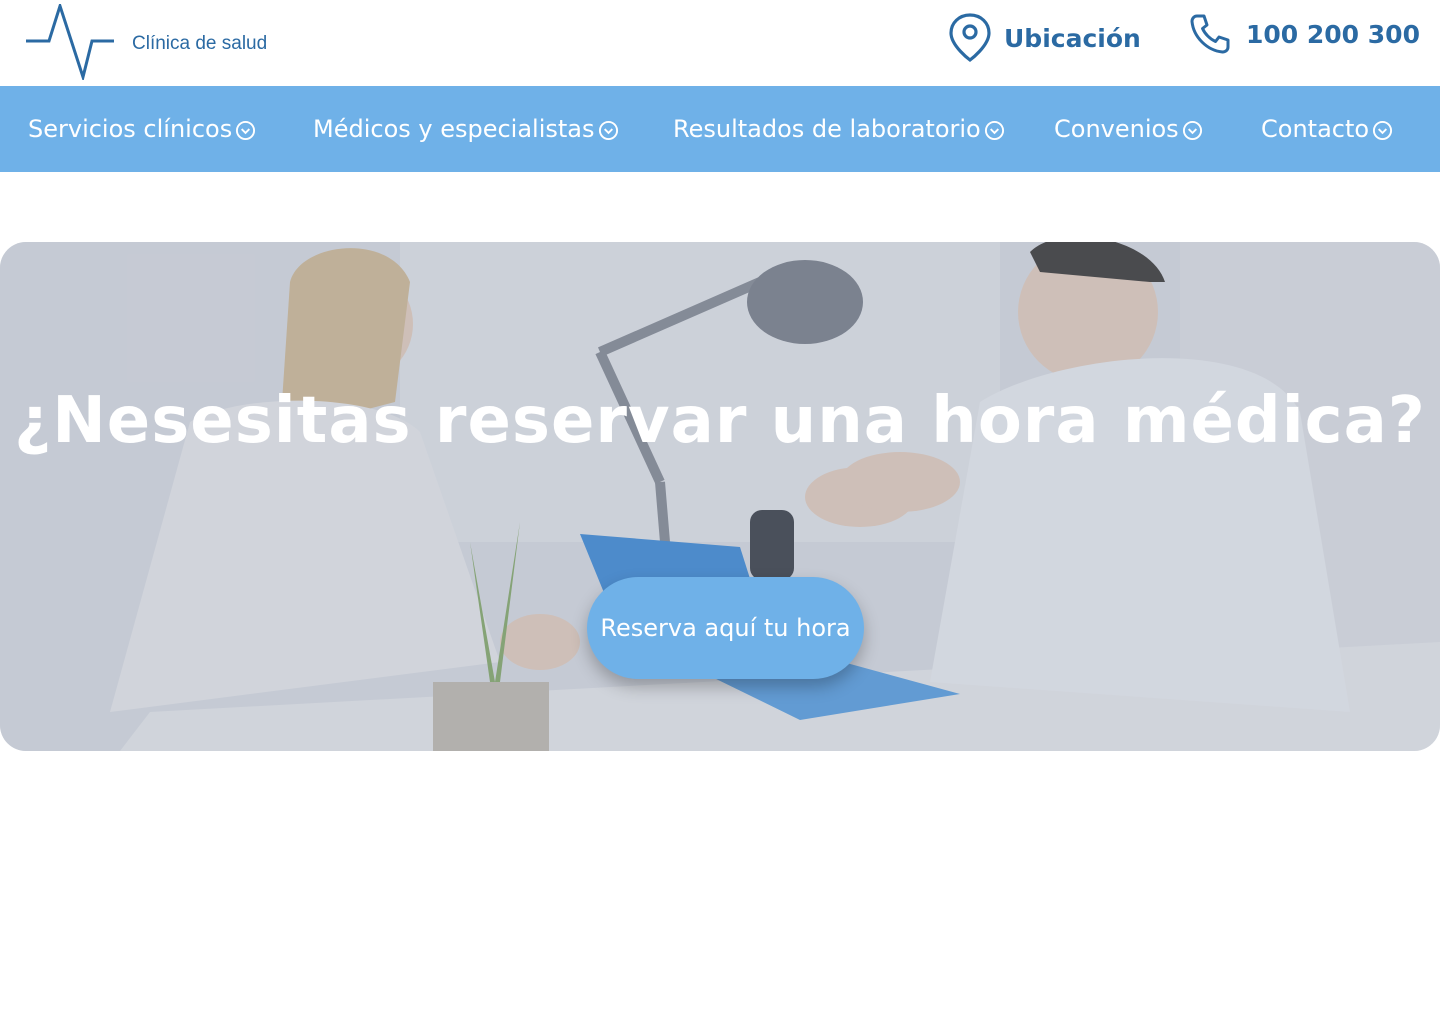 The height and width of the screenshot is (1024, 1440). What do you see at coordinates (454, 129) in the screenshot?
I see `nav-item-label: Médicos y especialistas` at bounding box center [454, 129].